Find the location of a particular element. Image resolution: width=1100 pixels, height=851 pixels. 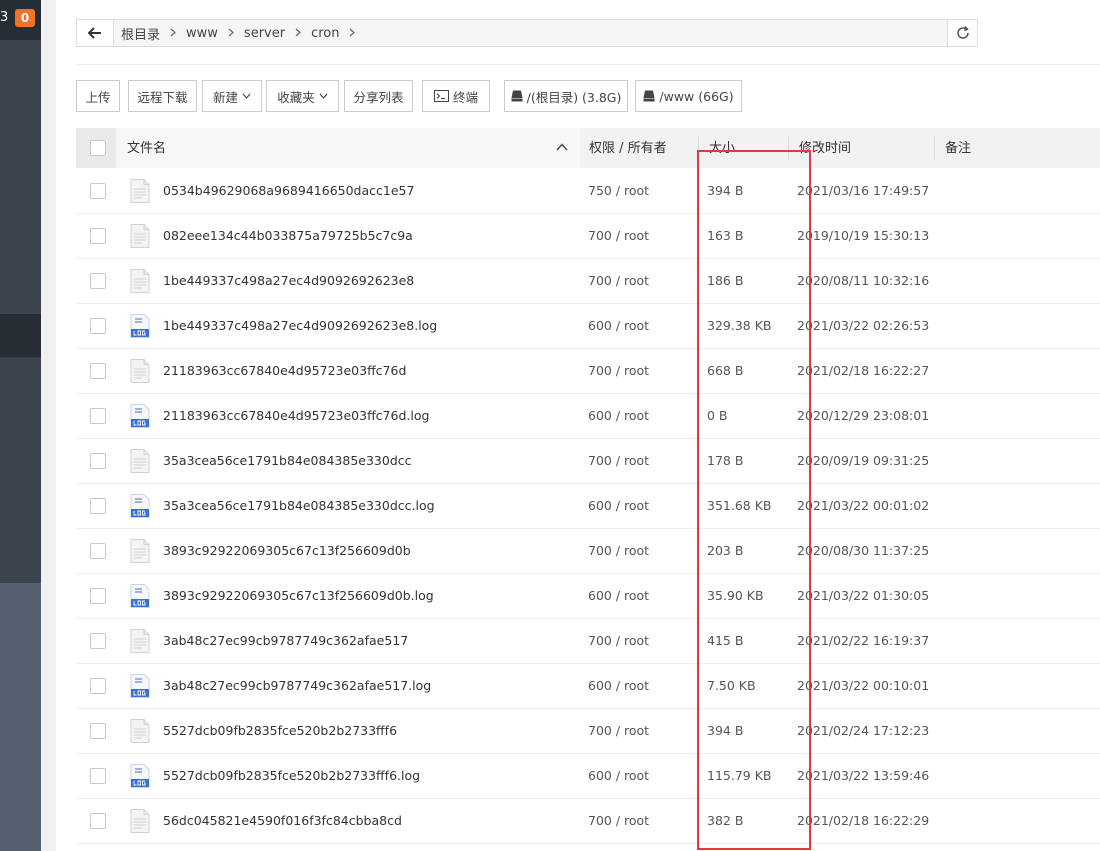

notification-badge: 0 is located at coordinates (25, 18).